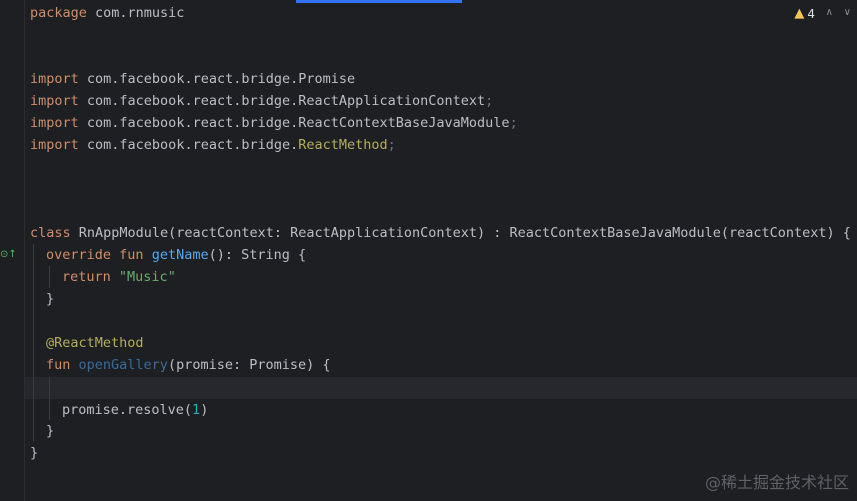 This screenshot has height=501, width=857. What do you see at coordinates (343, 145) in the screenshot?
I see `import-annotation-name: ReactMethod` at bounding box center [343, 145].